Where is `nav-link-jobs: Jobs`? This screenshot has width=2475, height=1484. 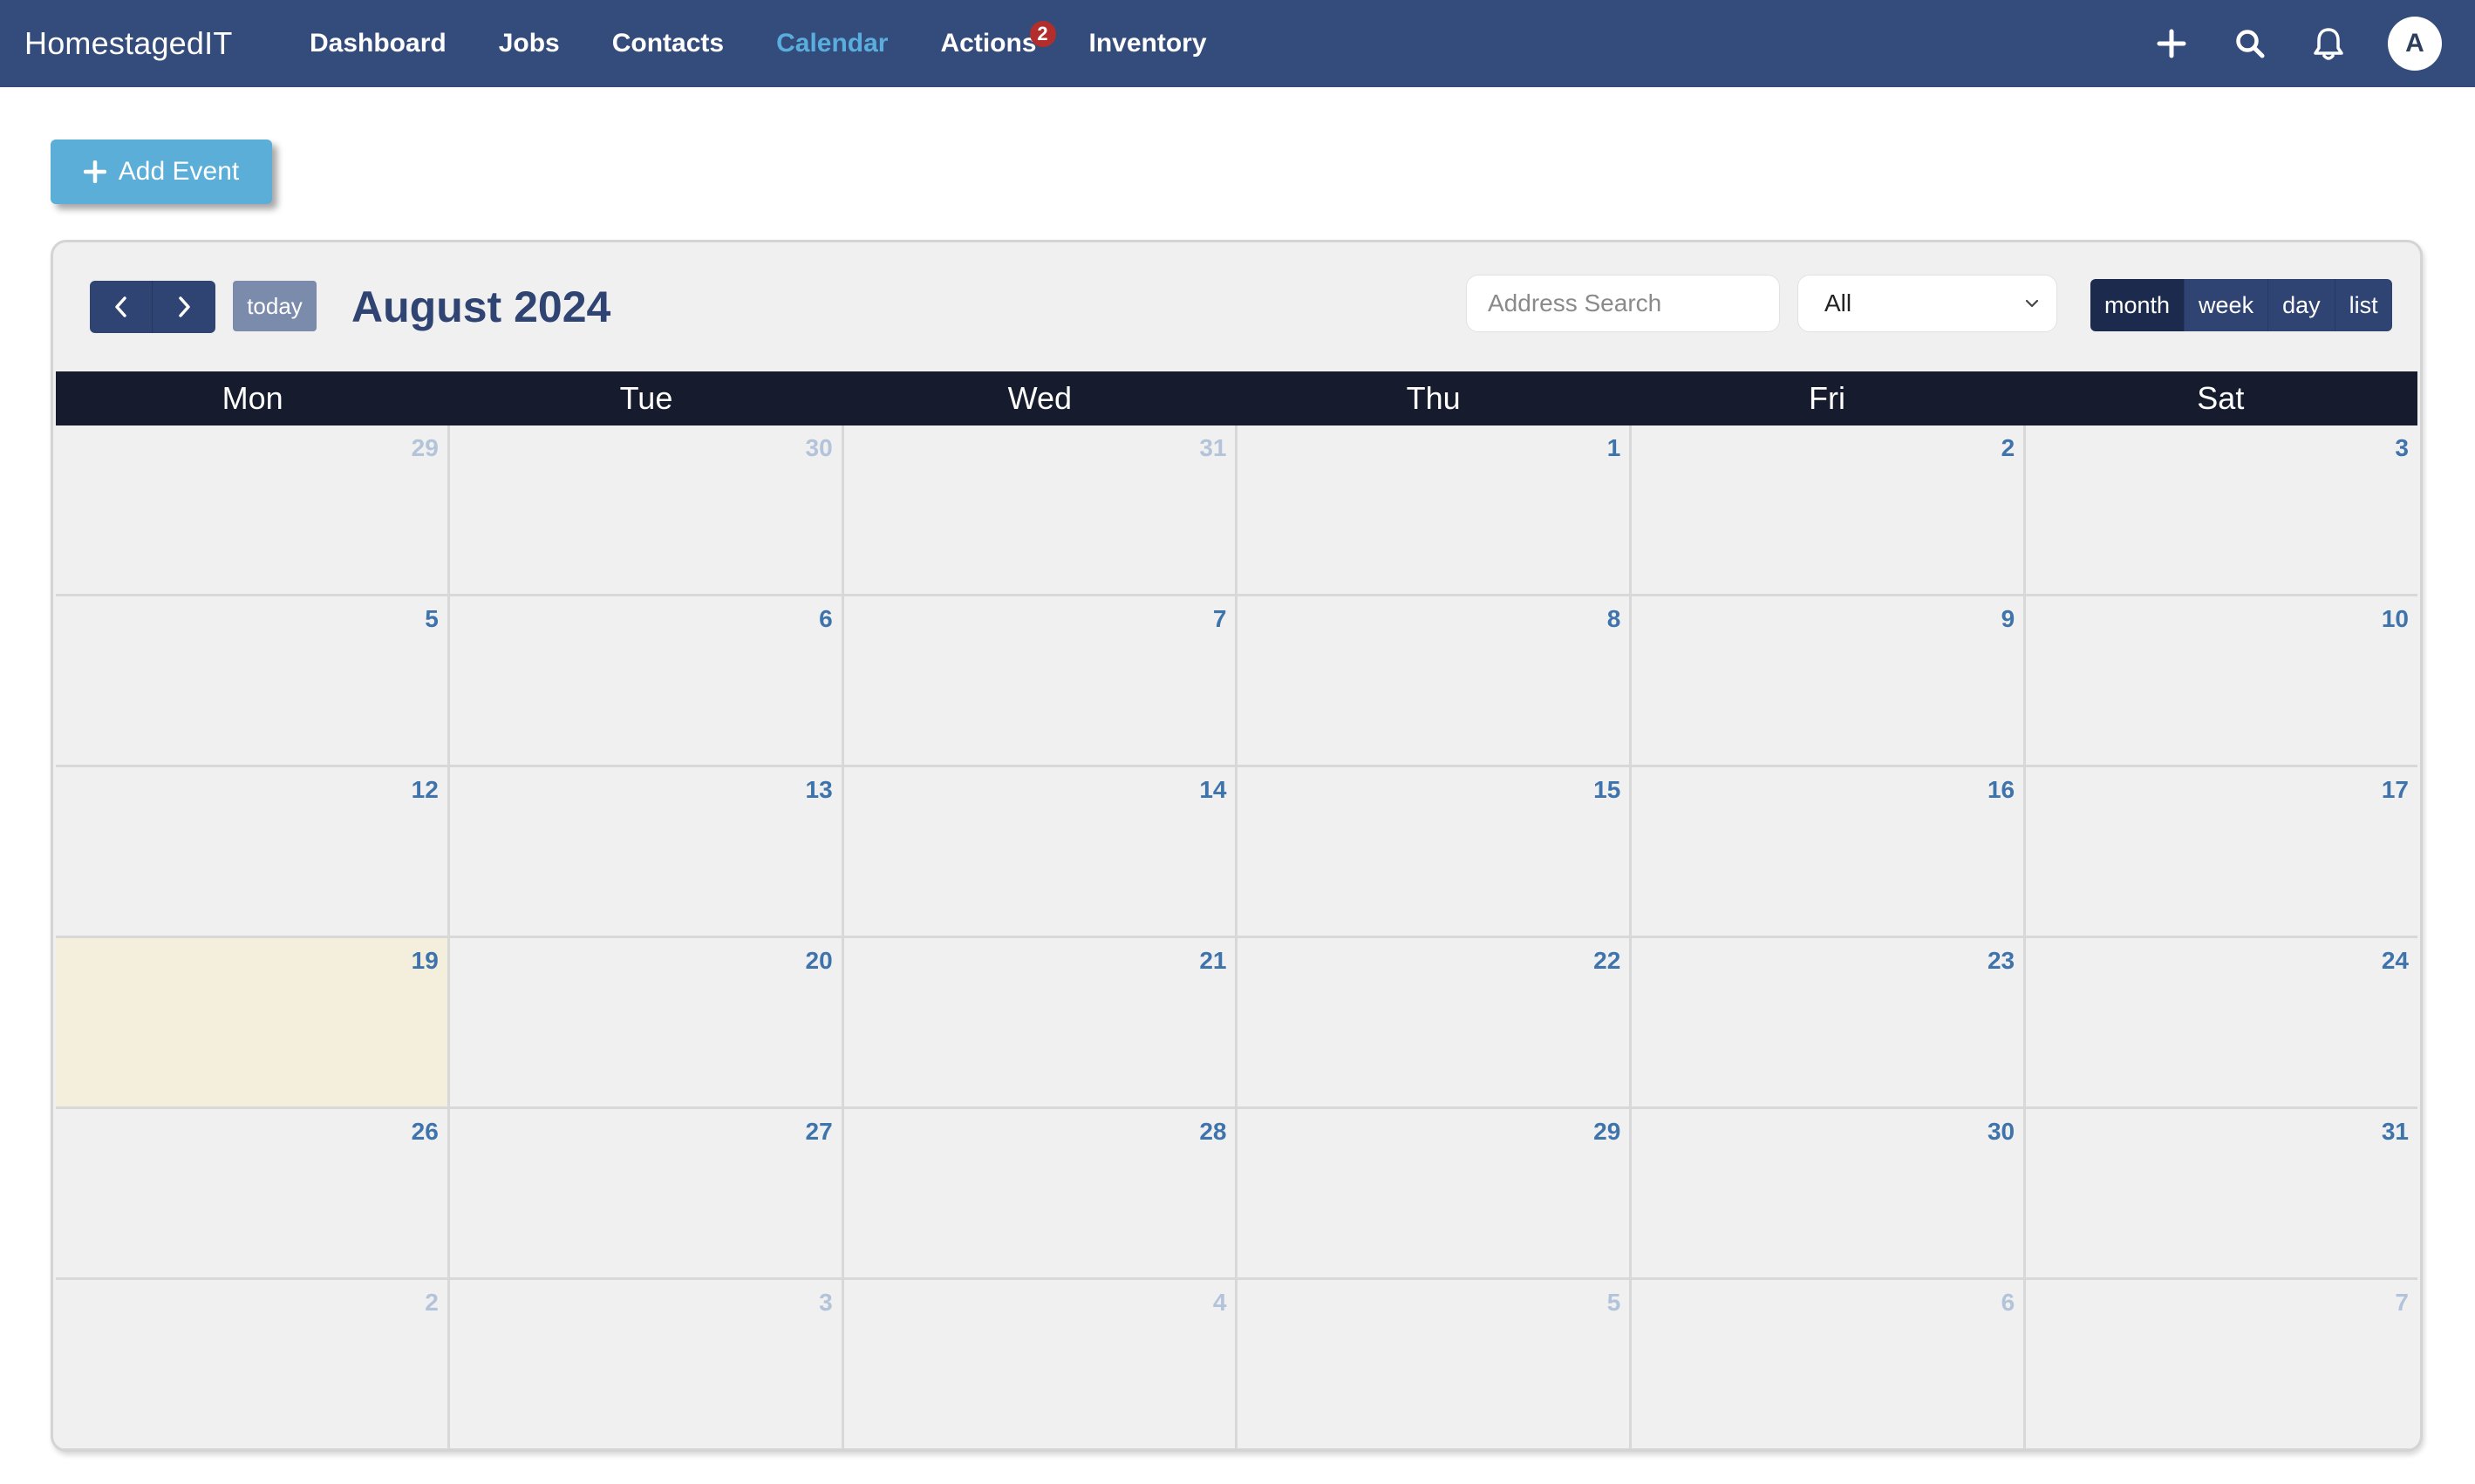
nav-link-jobs: Jobs is located at coordinates (530, 43).